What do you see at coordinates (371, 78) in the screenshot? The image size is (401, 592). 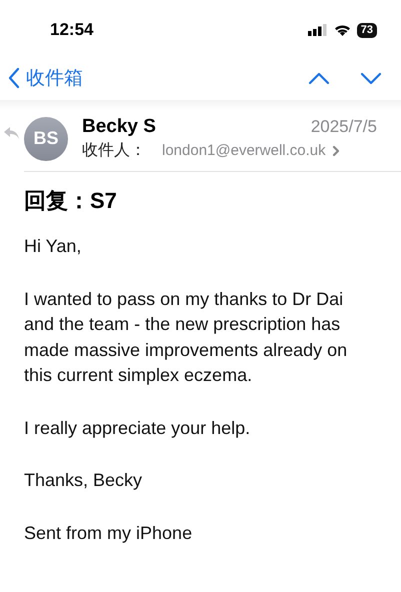 I see `down-chevron-icon` at bounding box center [371, 78].